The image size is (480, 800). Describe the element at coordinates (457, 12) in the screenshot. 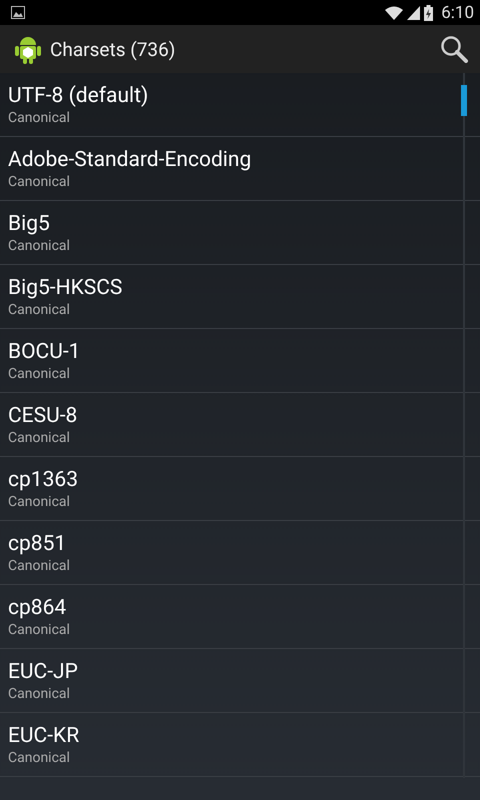

I see `status-time: 6:10` at that location.